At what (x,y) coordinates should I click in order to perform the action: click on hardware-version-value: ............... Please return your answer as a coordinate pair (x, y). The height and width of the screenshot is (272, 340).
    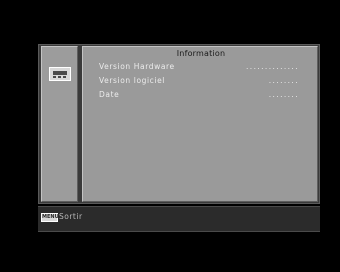
    Looking at the image, I should click on (272, 66).